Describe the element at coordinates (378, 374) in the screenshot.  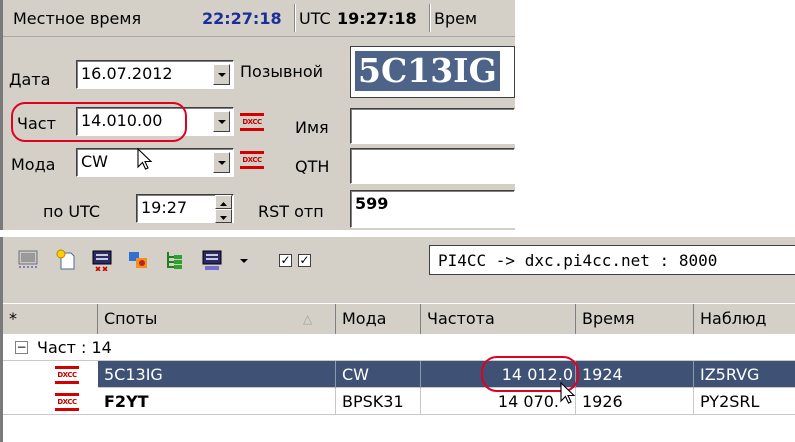
I see `spot-mode: CW` at that location.